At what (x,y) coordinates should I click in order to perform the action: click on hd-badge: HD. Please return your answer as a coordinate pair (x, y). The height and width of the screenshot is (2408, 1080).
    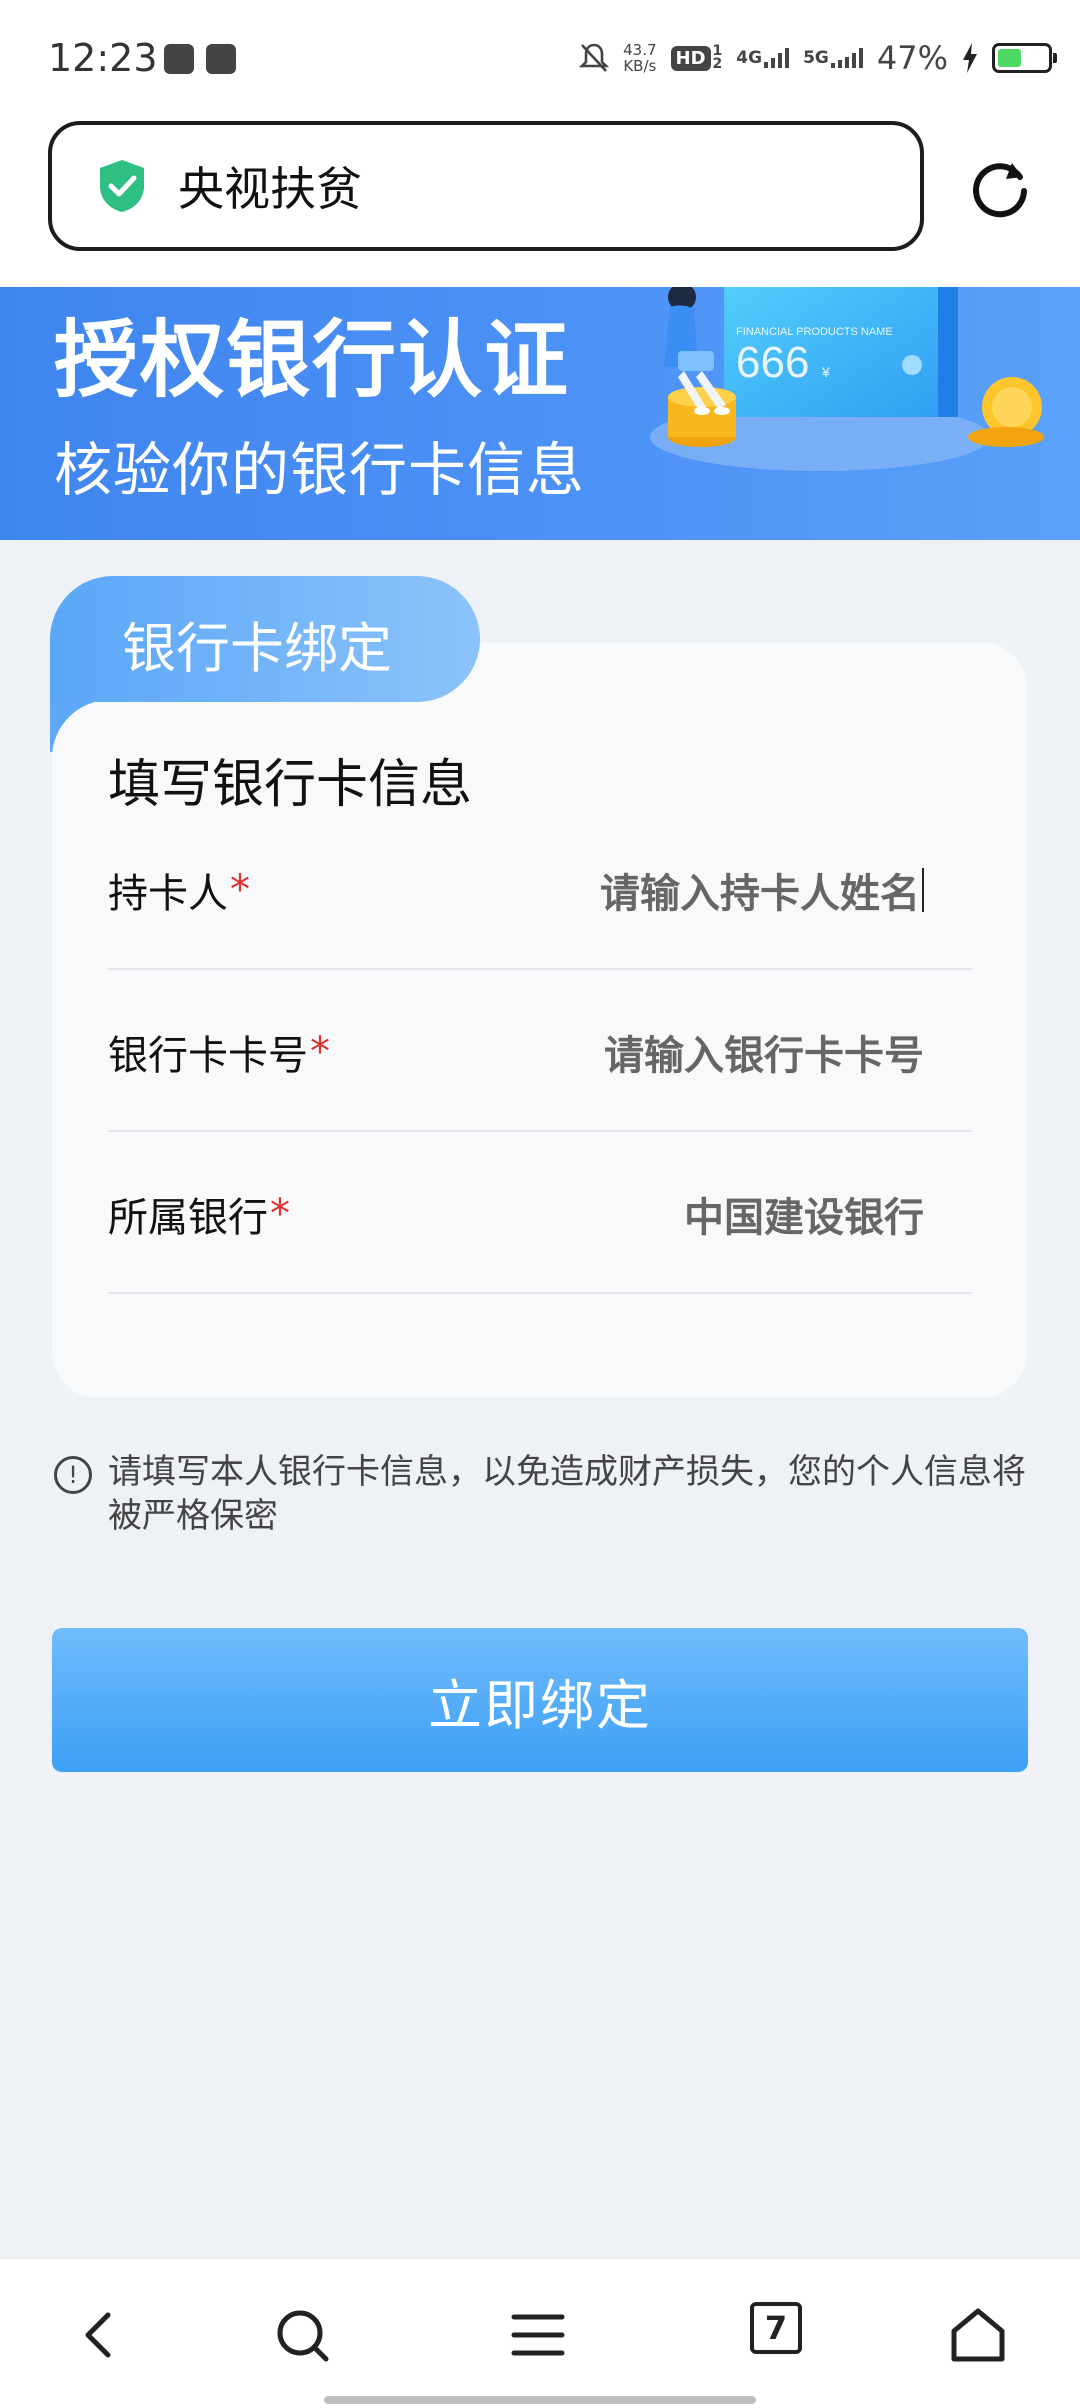
    Looking at the image, I should click on (690, 58).